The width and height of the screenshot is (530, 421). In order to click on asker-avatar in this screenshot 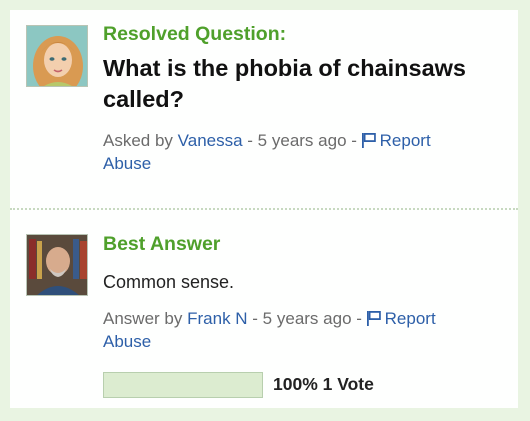, I will do `click(57, 56)`.